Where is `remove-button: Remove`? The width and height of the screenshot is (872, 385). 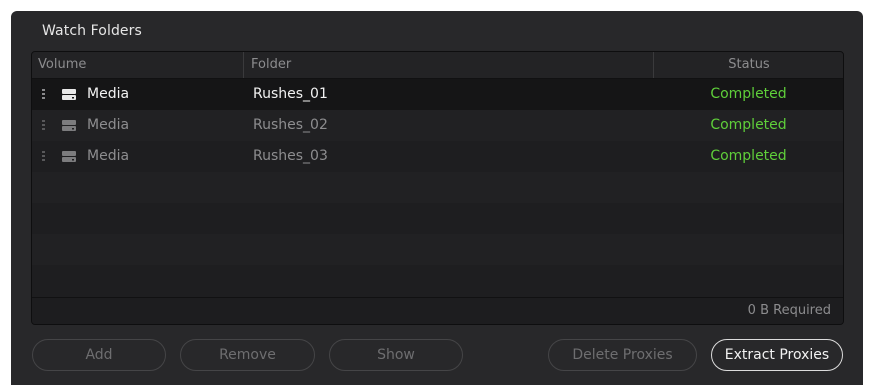
remove-button: Remove is located at coordinates (247, 355).